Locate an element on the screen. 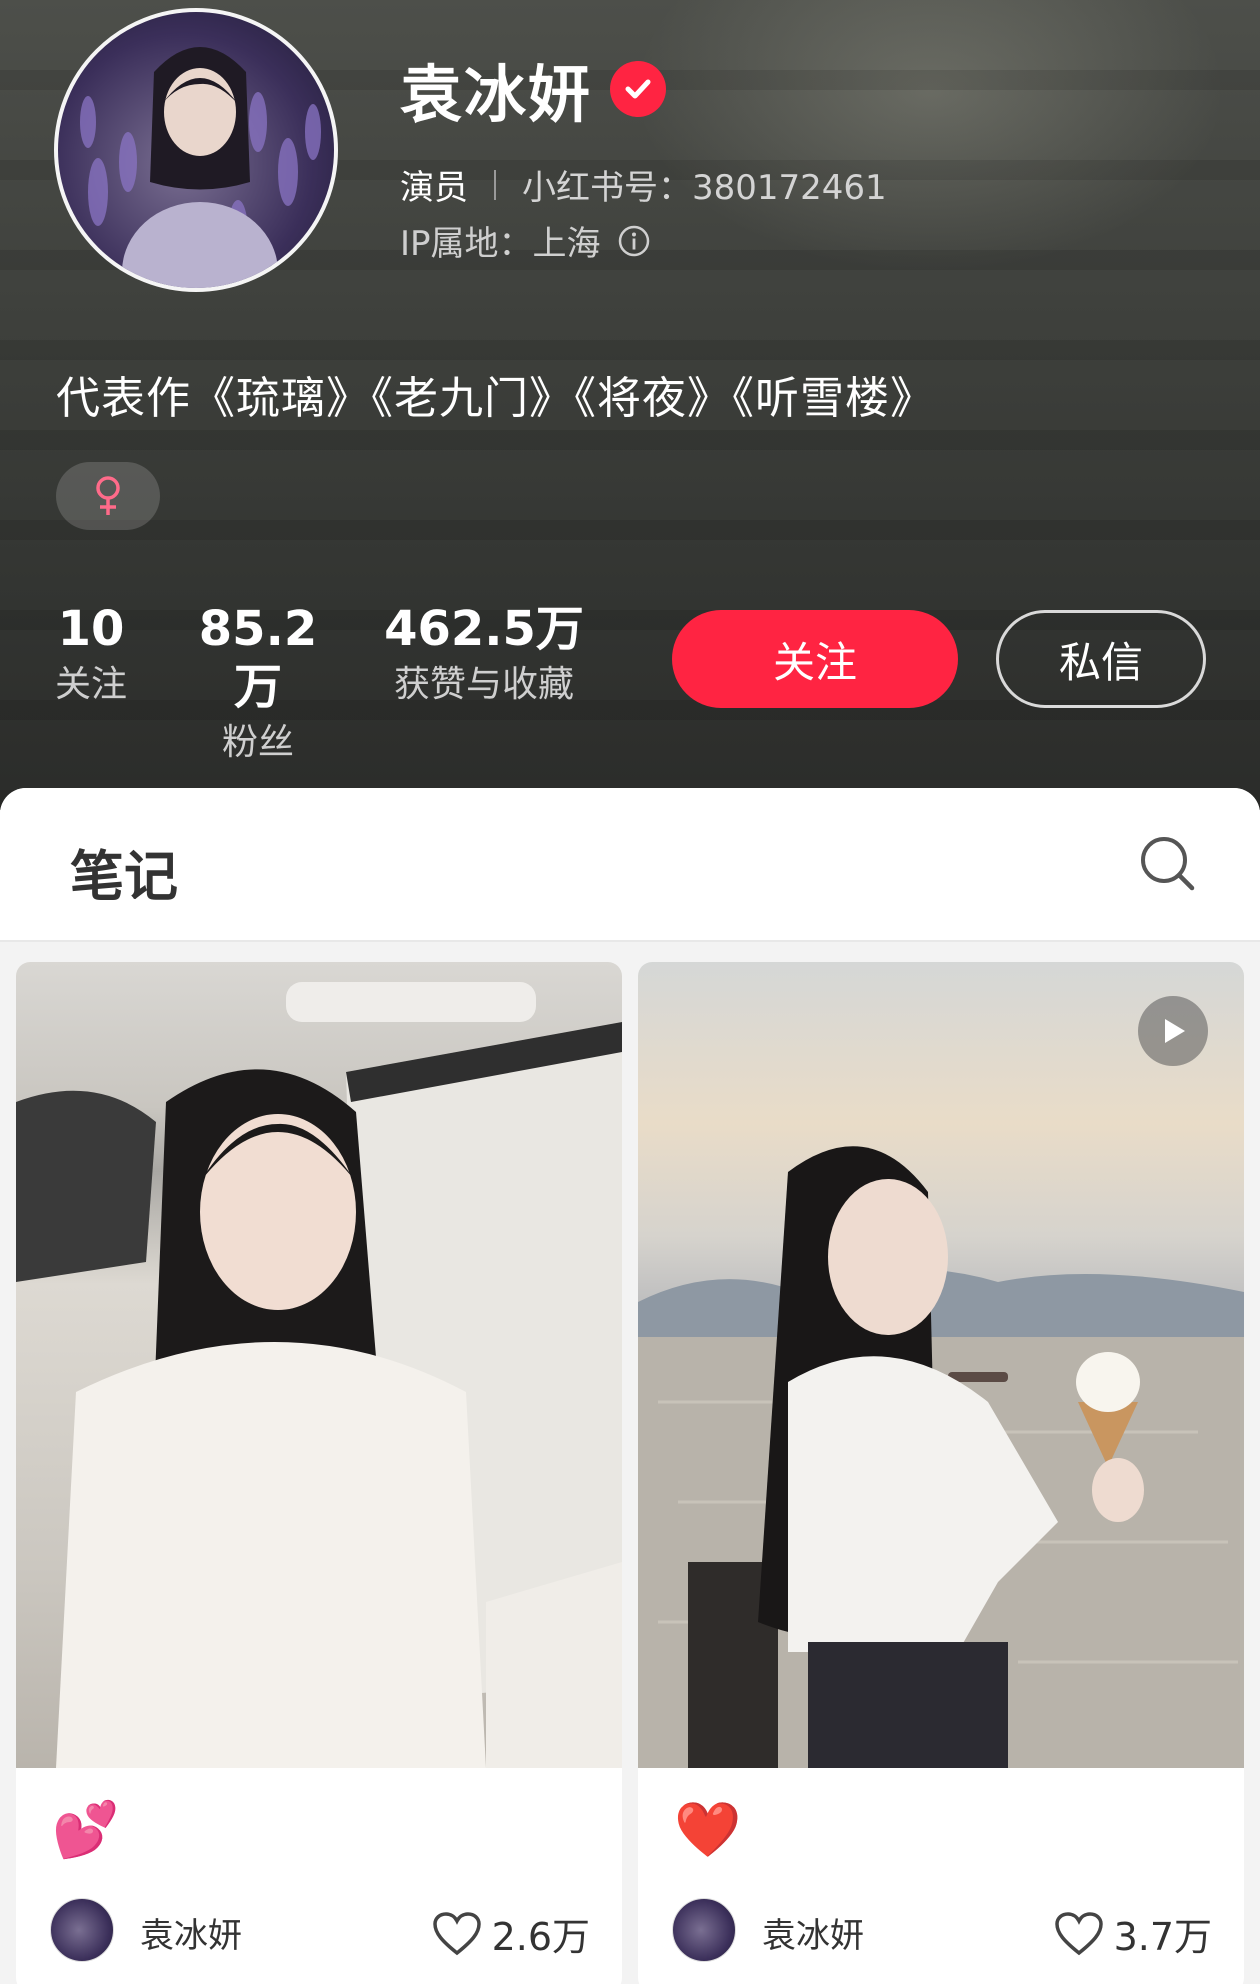 This screenshot has width=1260, height=1984. stat-likes-value: 462.5万 is located at coordinates (484, 629).